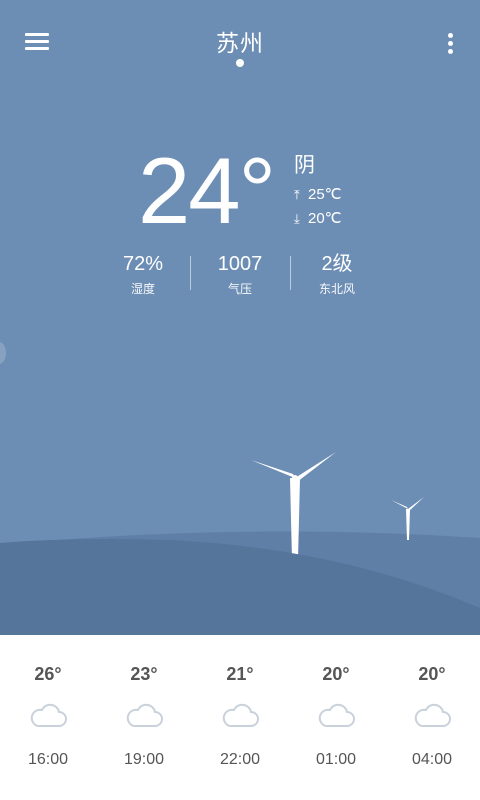 This screenshot has width=480, height=800. Describe the element at coordinates (240, 264) in the screenshot. I see `pressure-value: 1007` at that location.